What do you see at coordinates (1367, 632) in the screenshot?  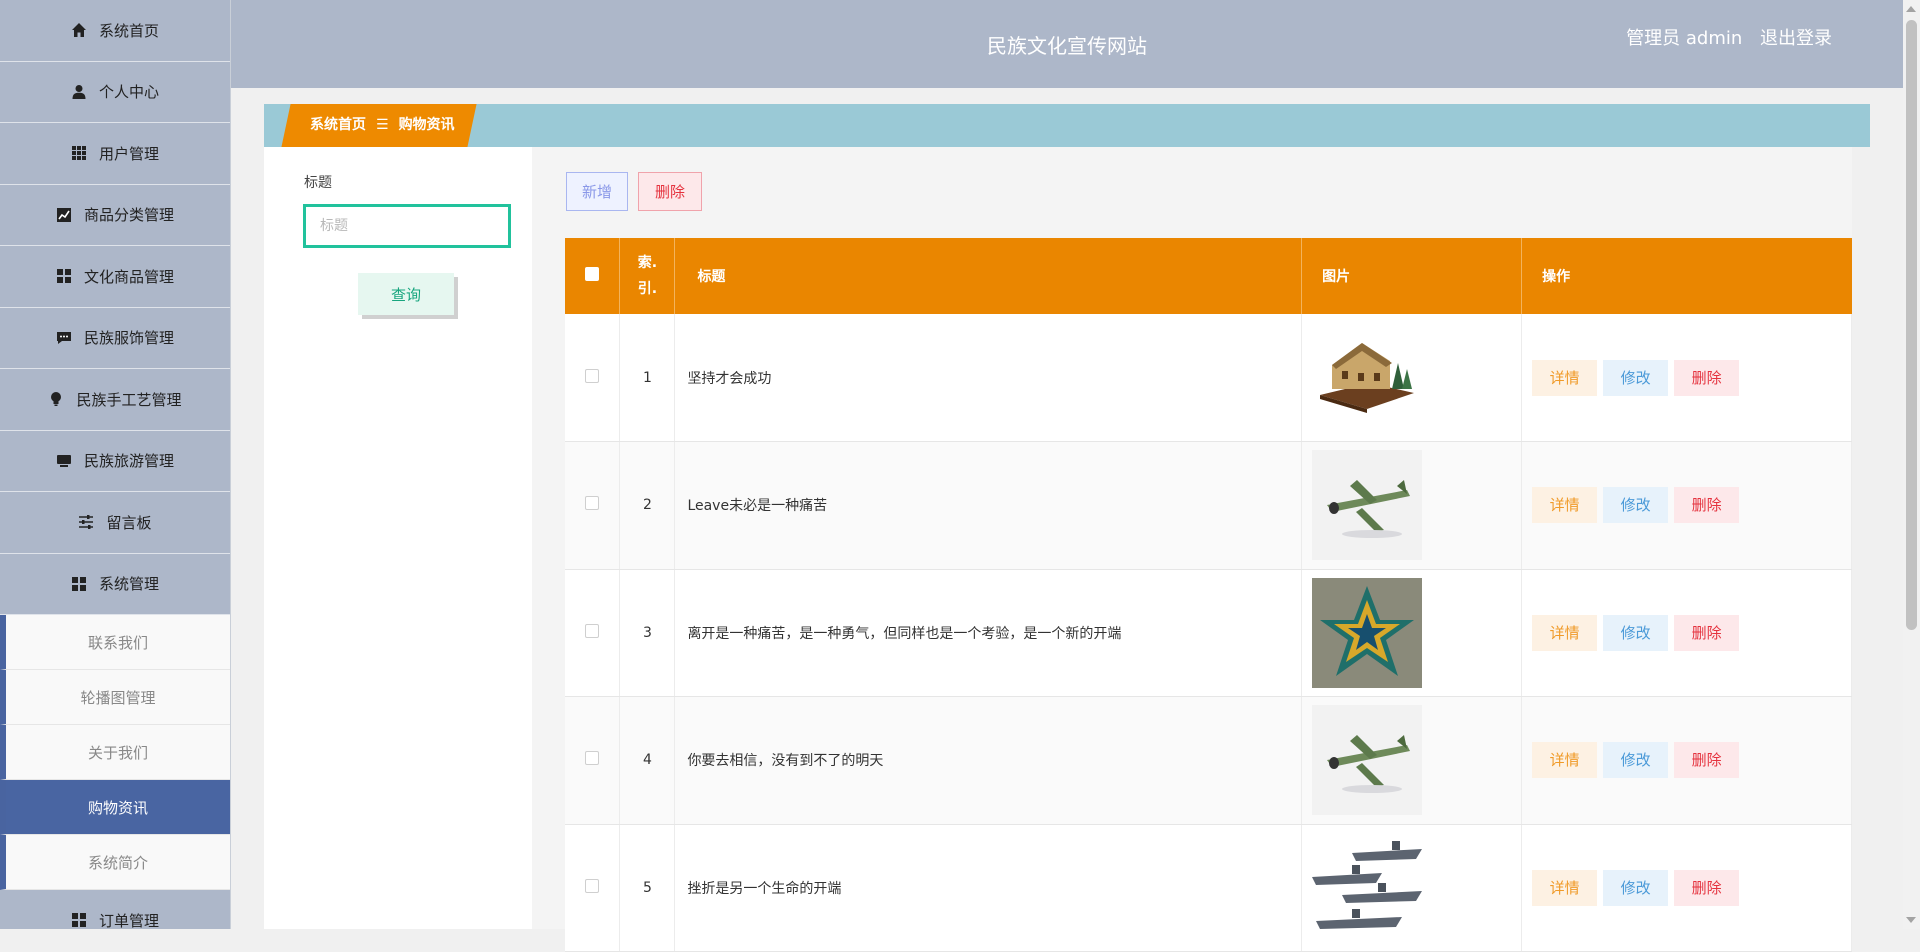 I see `star-puzzle-image` at bounding box center [1367, 632].